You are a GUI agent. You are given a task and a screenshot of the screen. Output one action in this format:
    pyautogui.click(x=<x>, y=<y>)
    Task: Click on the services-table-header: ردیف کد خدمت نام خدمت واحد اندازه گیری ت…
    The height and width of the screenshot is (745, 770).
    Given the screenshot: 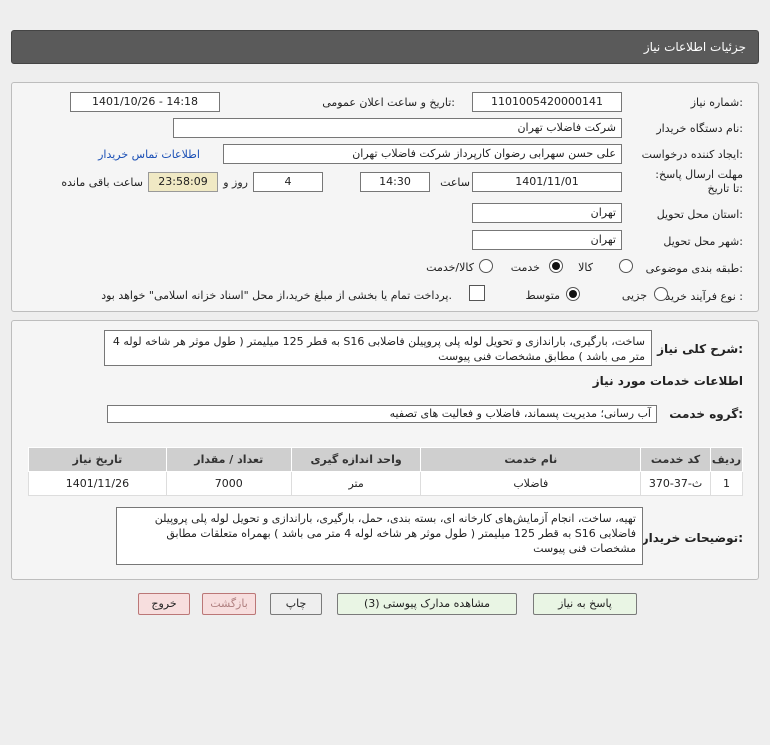 What is the action you would take?
    pyautogui.click(x=385, y=459)
    